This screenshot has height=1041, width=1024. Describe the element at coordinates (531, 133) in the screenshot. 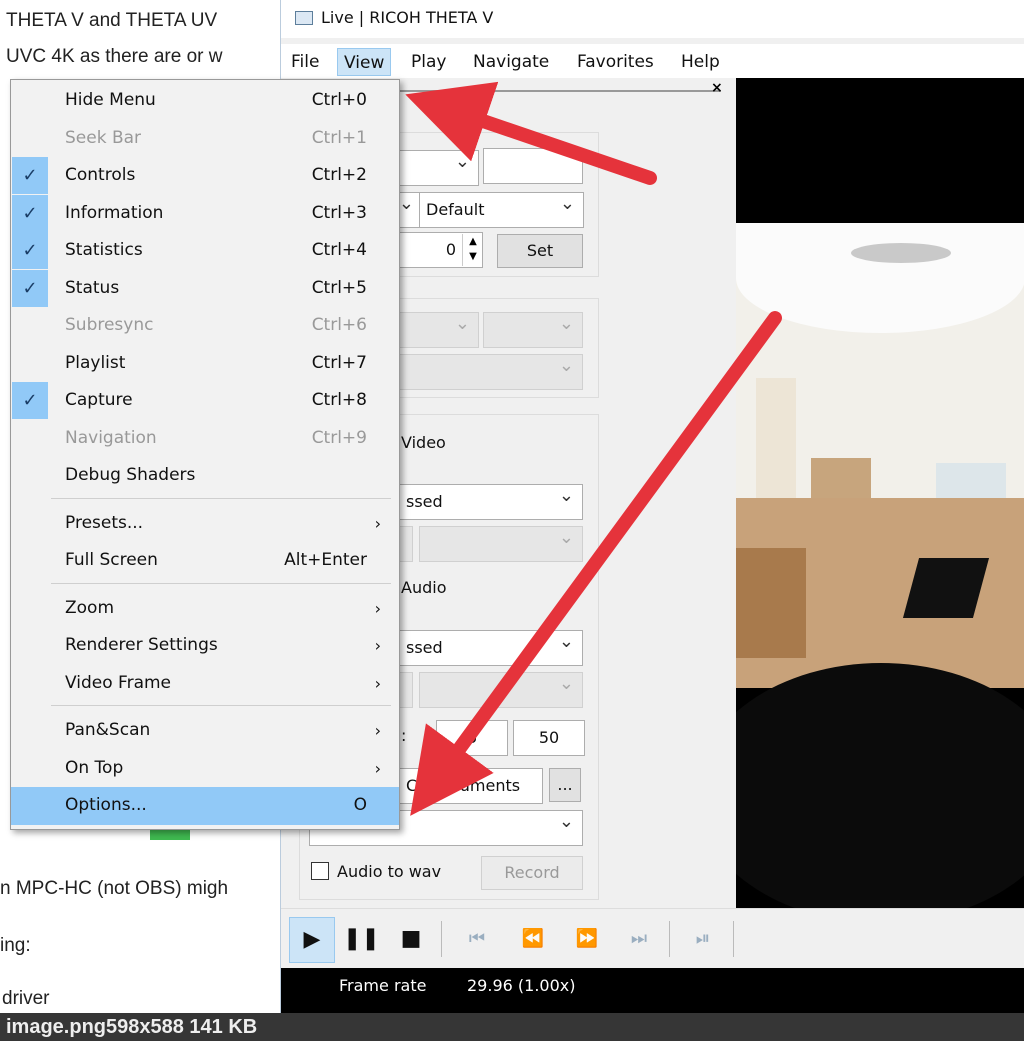

I see `arrow-to-view-menu` at that location.